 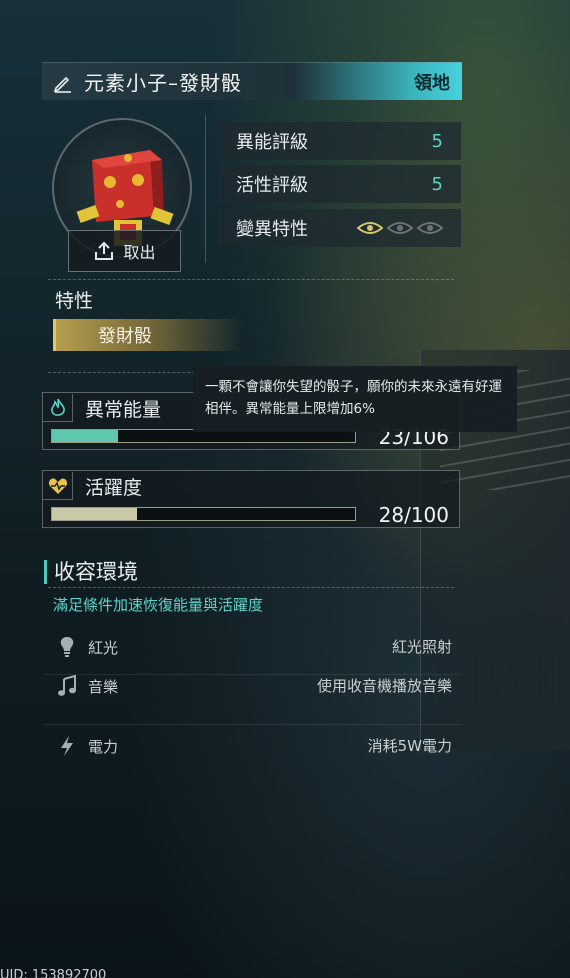 I want to click on mutation-eyes, so click(x=400, y=228).